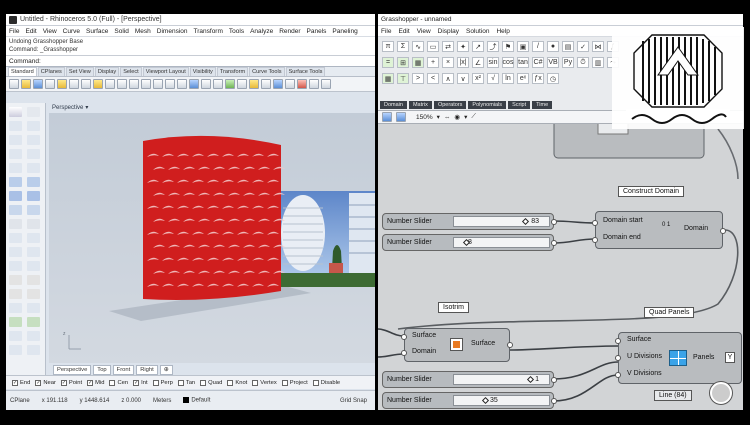 The width and height of the screenshot is (750, 425). What do you see at coordinates (33, 126) in the screenshot?
I see `polyline-icon` at bounding box center [33, 126].